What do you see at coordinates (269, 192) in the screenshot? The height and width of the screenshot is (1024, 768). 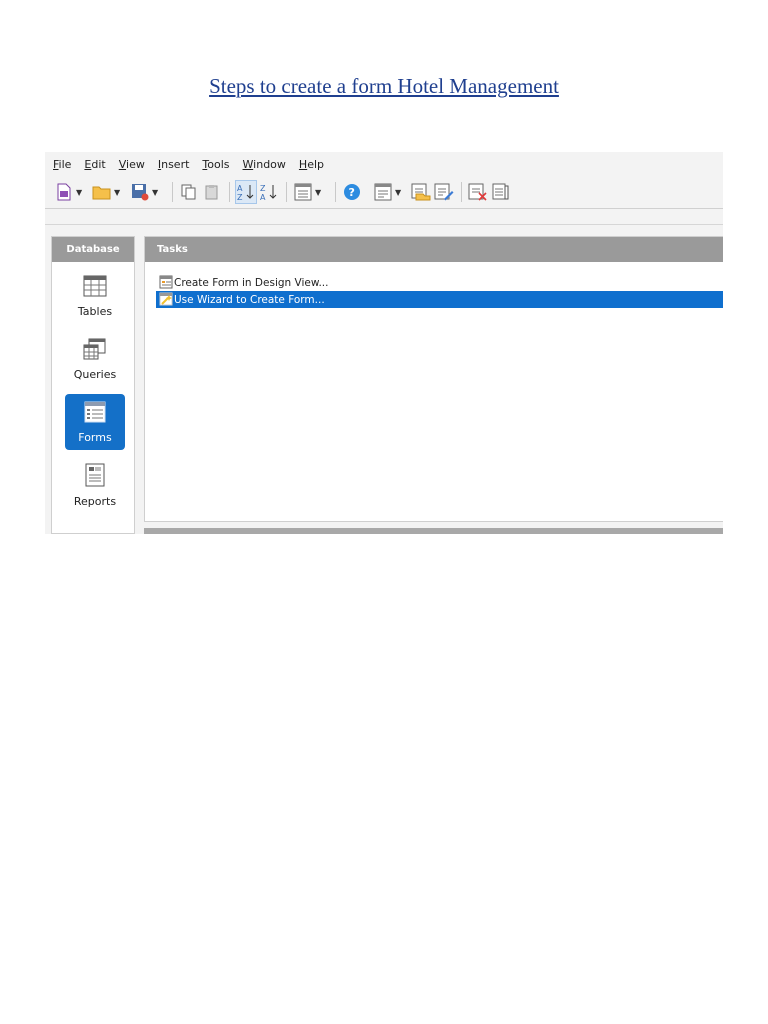 I see `sort-descending-icon: ZA` at bounding box center [269, 192].